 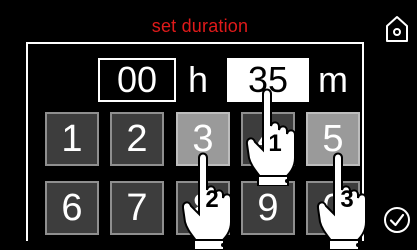 I want to click on key-1: 1, so click(x=72, y=139).